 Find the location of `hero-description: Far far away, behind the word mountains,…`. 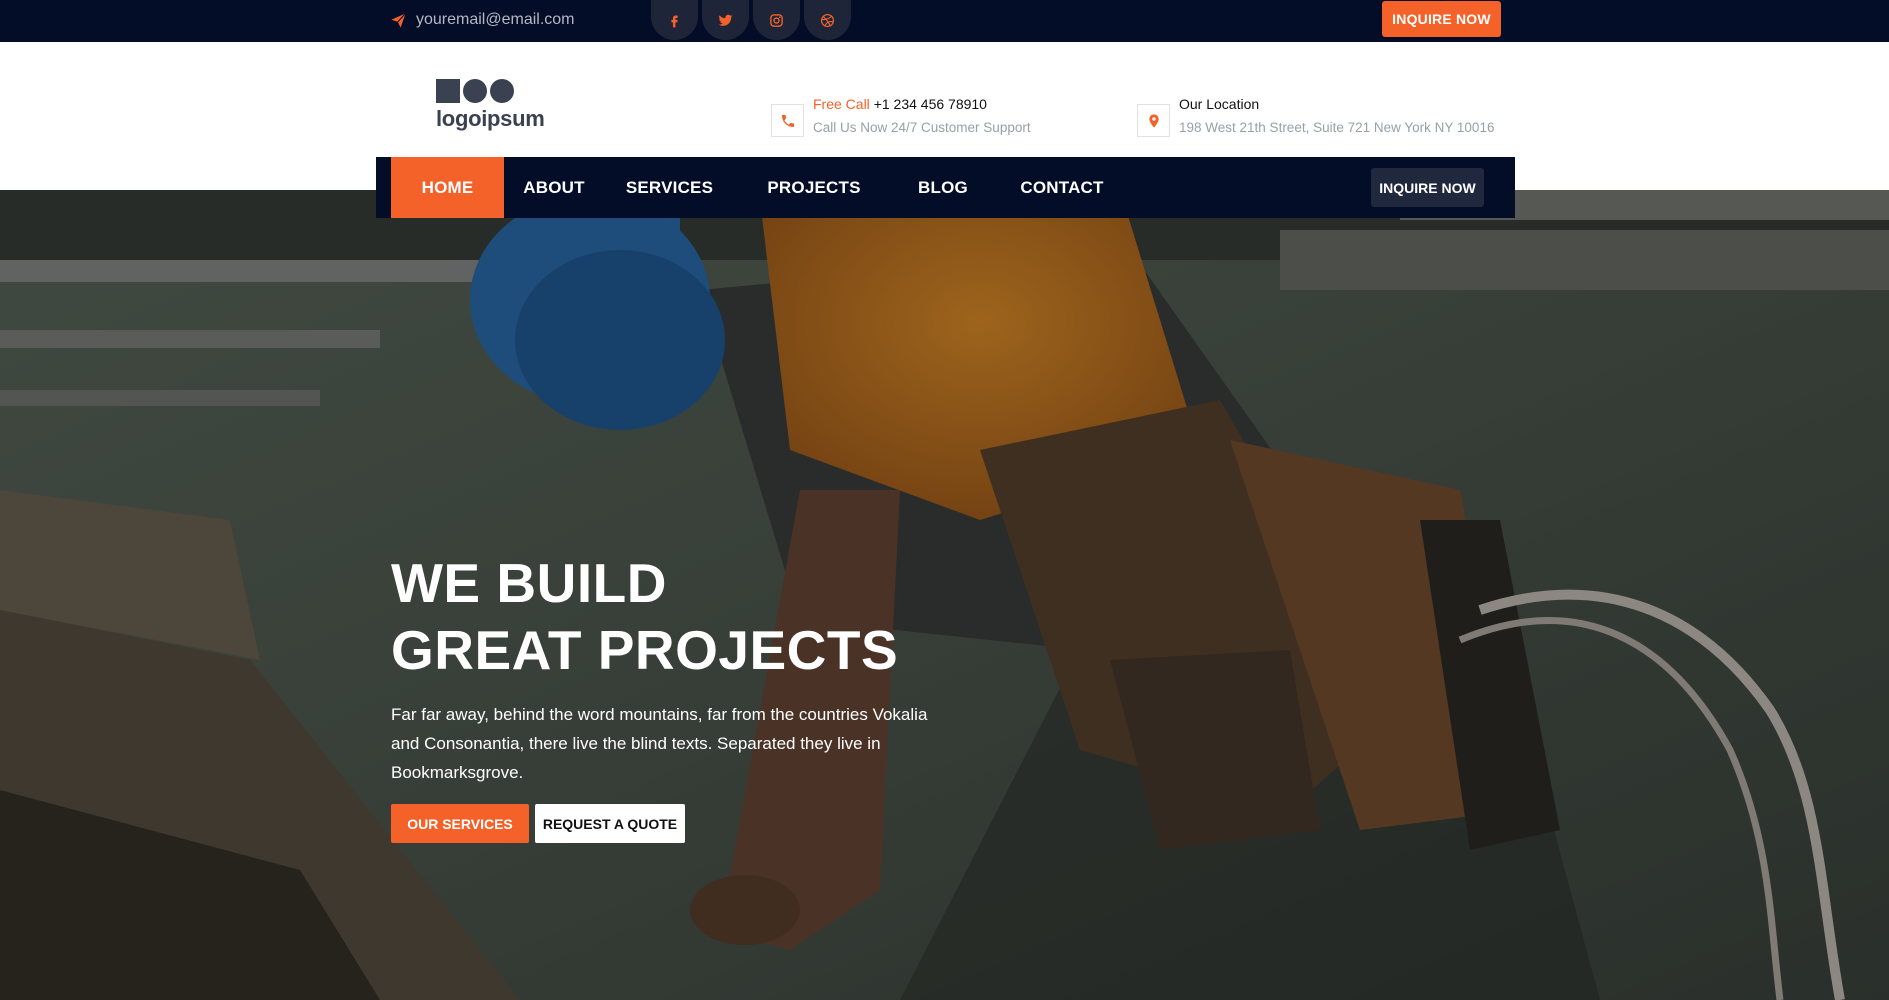

hero-description: Far far away, behind the word mountains,… is located at coordinates (659, 743).